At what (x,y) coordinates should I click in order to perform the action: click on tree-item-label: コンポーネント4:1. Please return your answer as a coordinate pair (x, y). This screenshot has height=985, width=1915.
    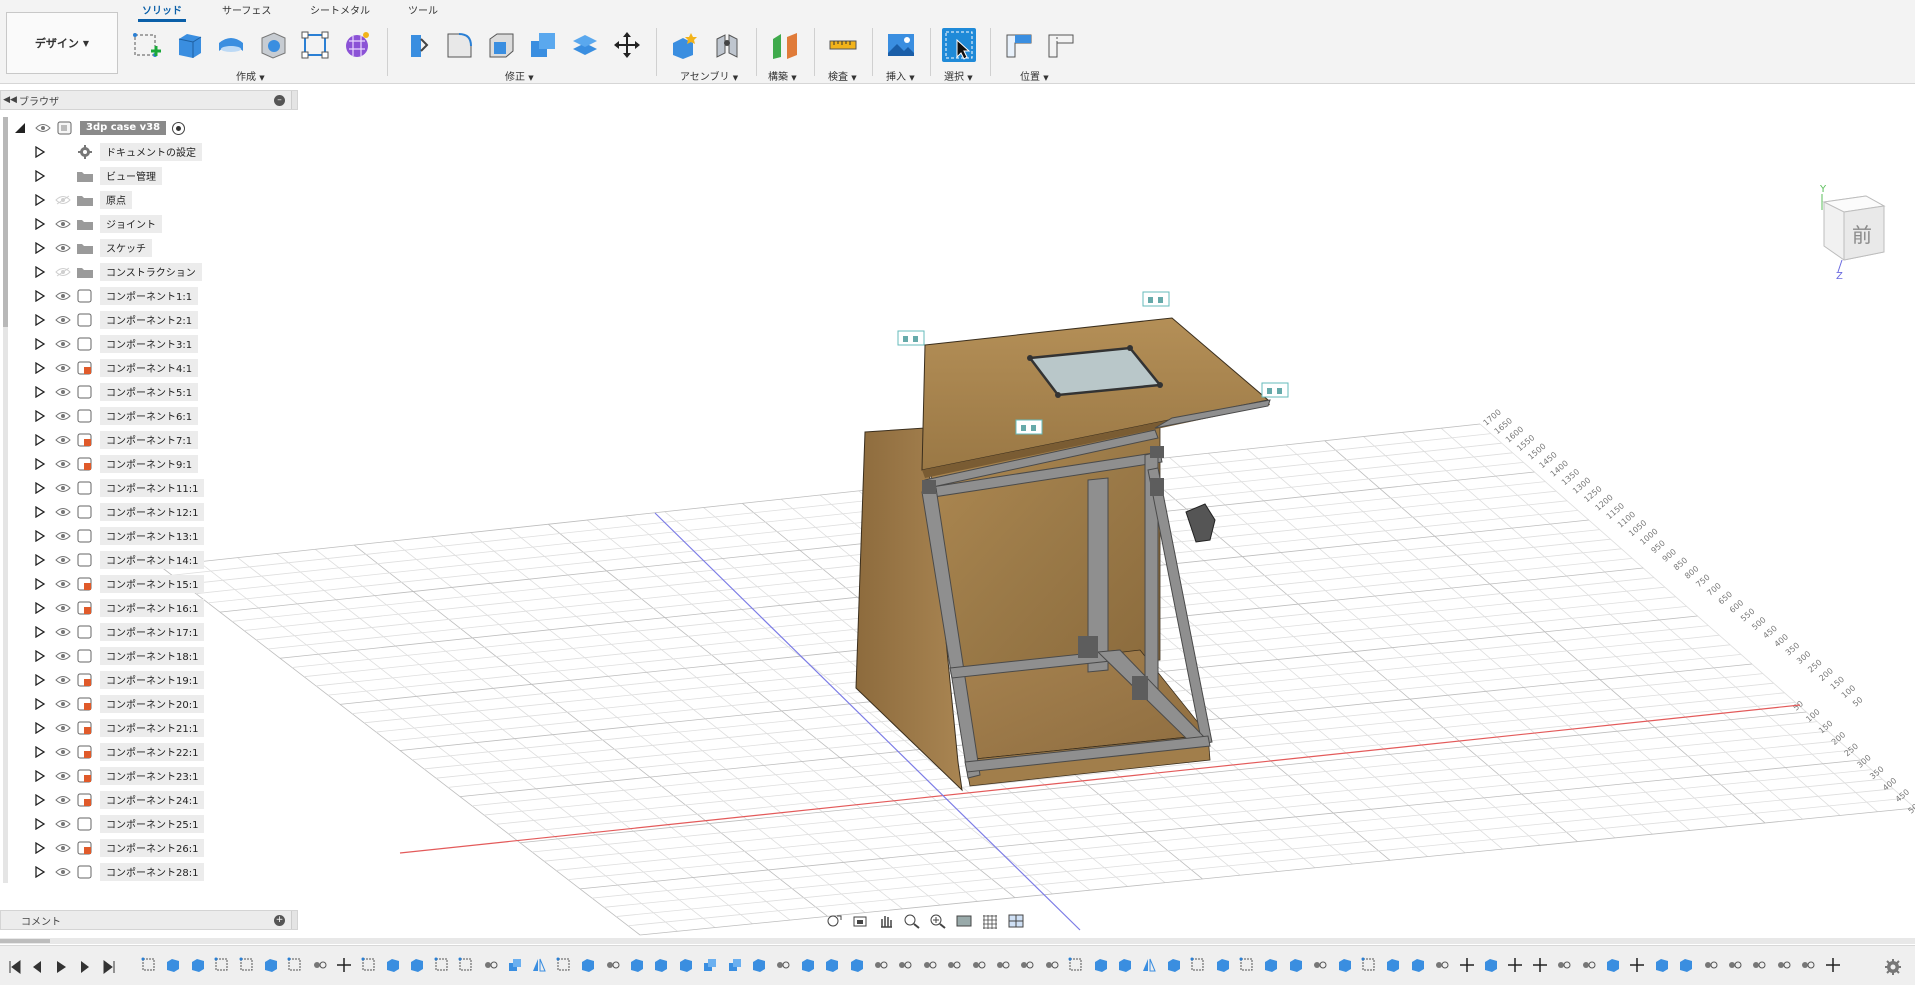
    Looking at the image, I should click on (149, 368).